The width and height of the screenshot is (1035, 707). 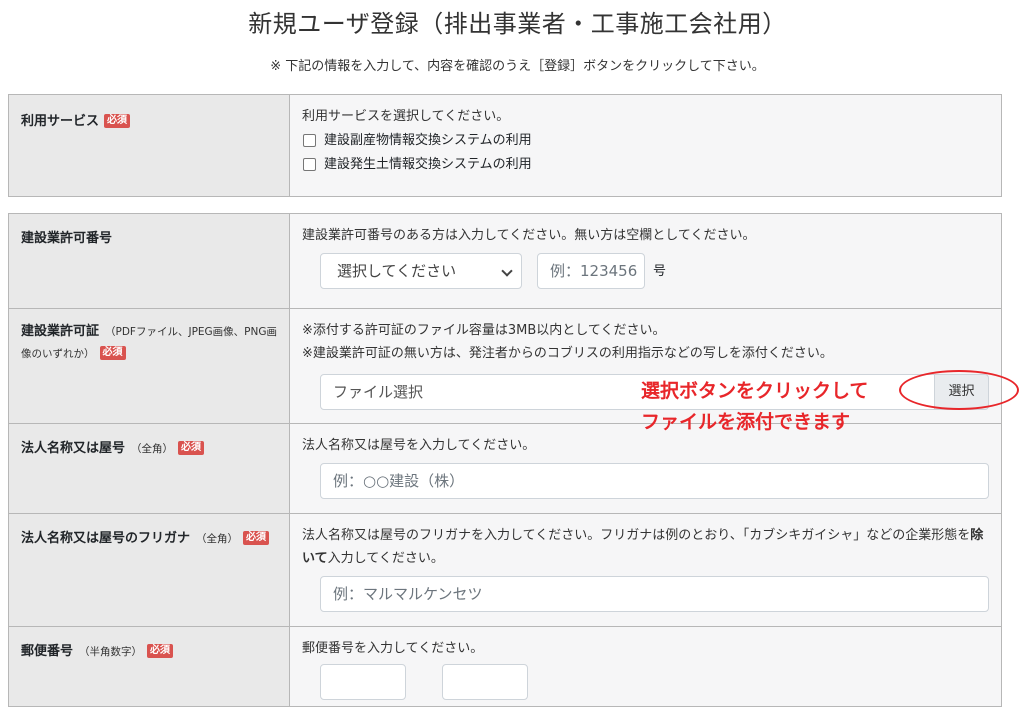 I want to click on permit-number-suffix: 号, so click(x=660, y=271).